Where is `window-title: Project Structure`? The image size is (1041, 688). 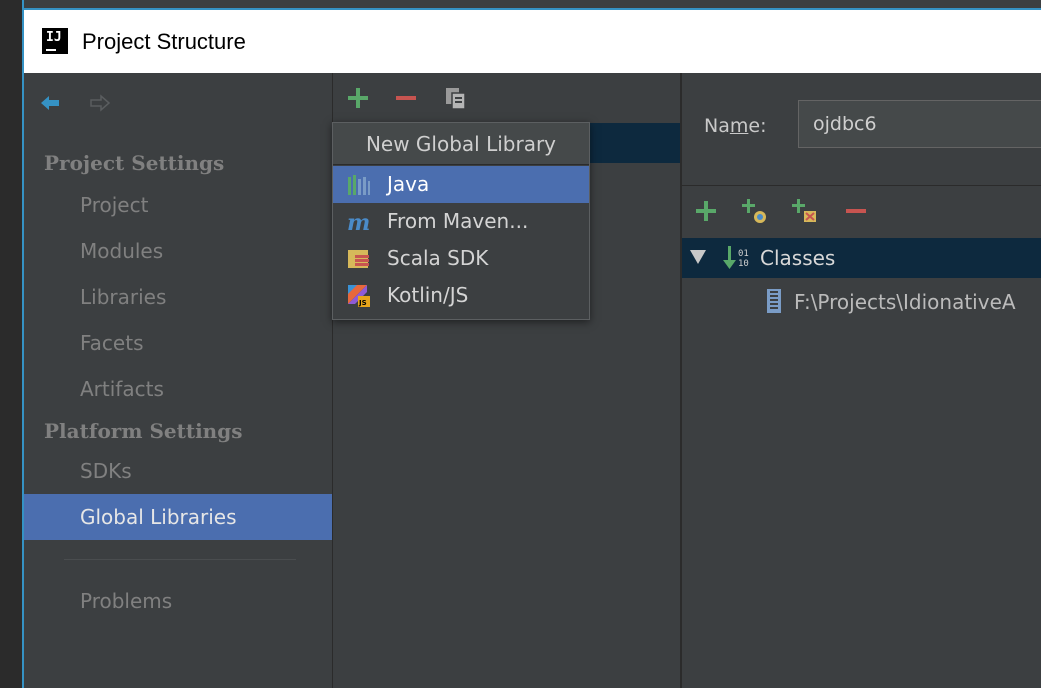
window-title: Project Structure is located at coordinates (164, 41).